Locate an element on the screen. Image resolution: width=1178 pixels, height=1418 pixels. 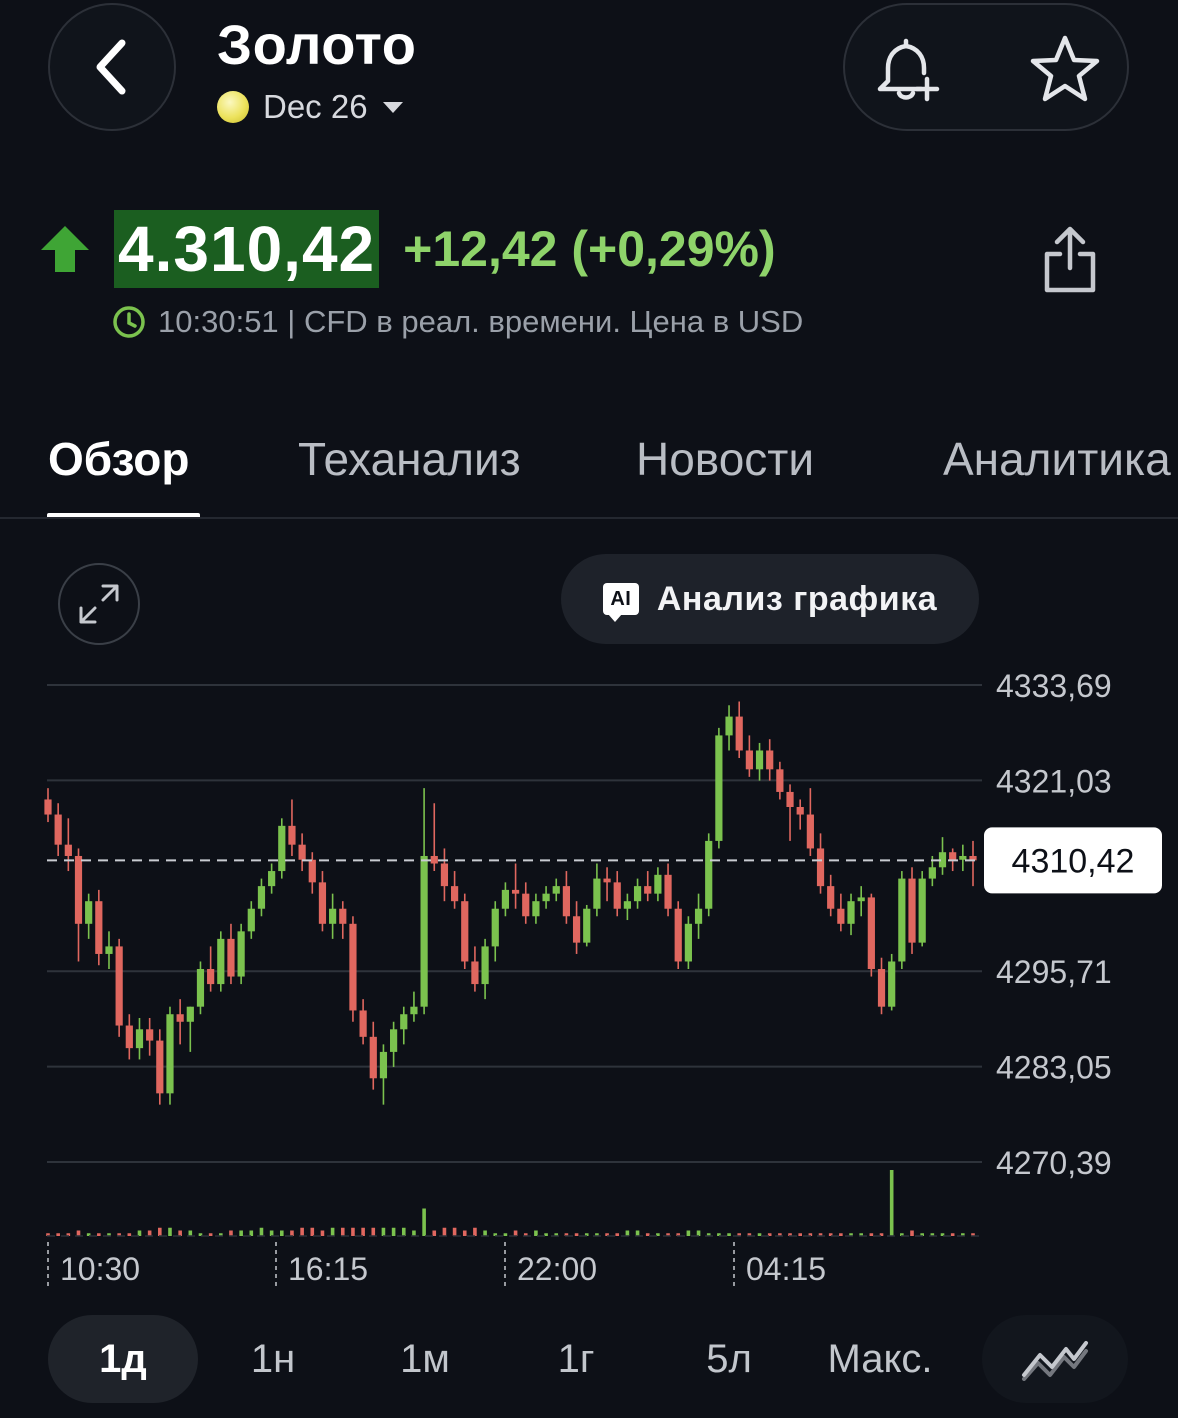
range-1w: 1н is located at coordinates (273, 1359).